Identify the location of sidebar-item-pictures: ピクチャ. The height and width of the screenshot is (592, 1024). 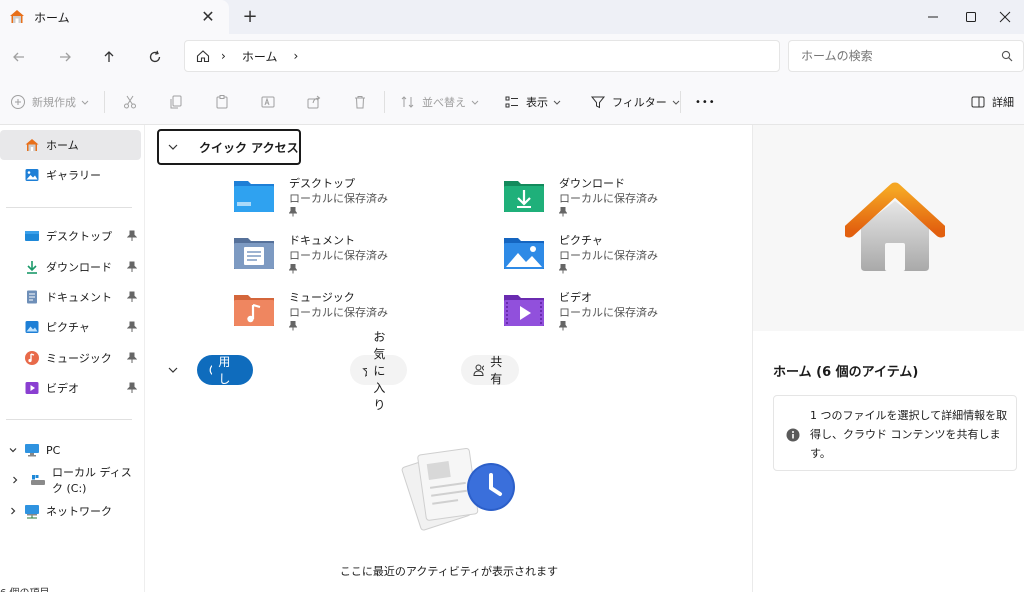
(70, 327).